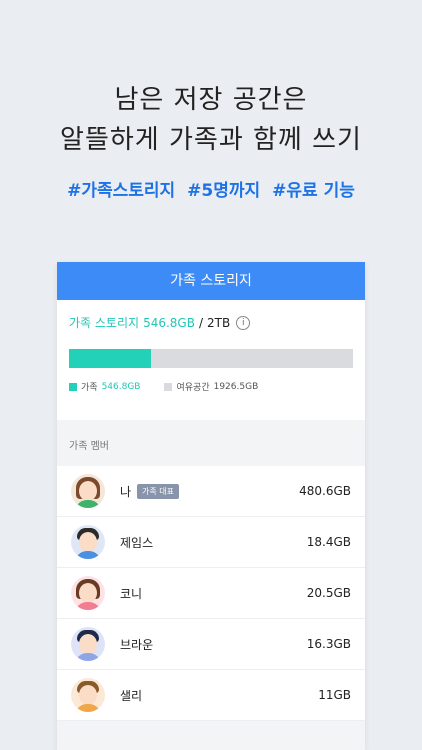  What do you see at coordinates (158, 491) in the screenshot?
I see `family-head-badge: 가족 대표` at bounding box center [158, 491].